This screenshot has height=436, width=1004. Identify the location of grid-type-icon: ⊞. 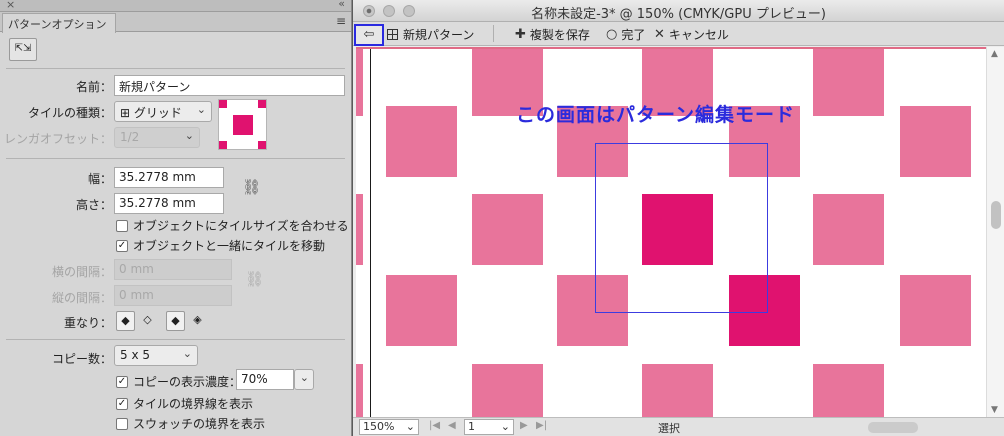
(127, 113).